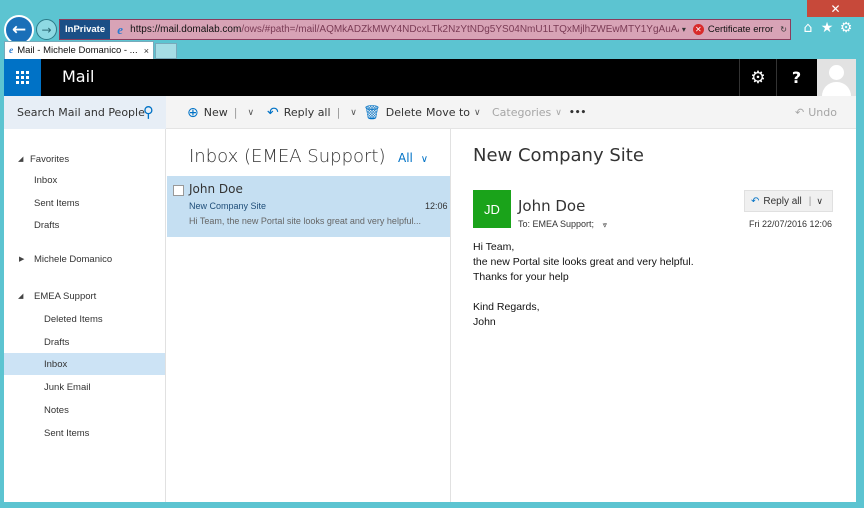 This screenshot has height=508, width=864. Describe the element at coordinates (67, 387) in the screenshot. I see `folder-label: Junk Email` at that location.